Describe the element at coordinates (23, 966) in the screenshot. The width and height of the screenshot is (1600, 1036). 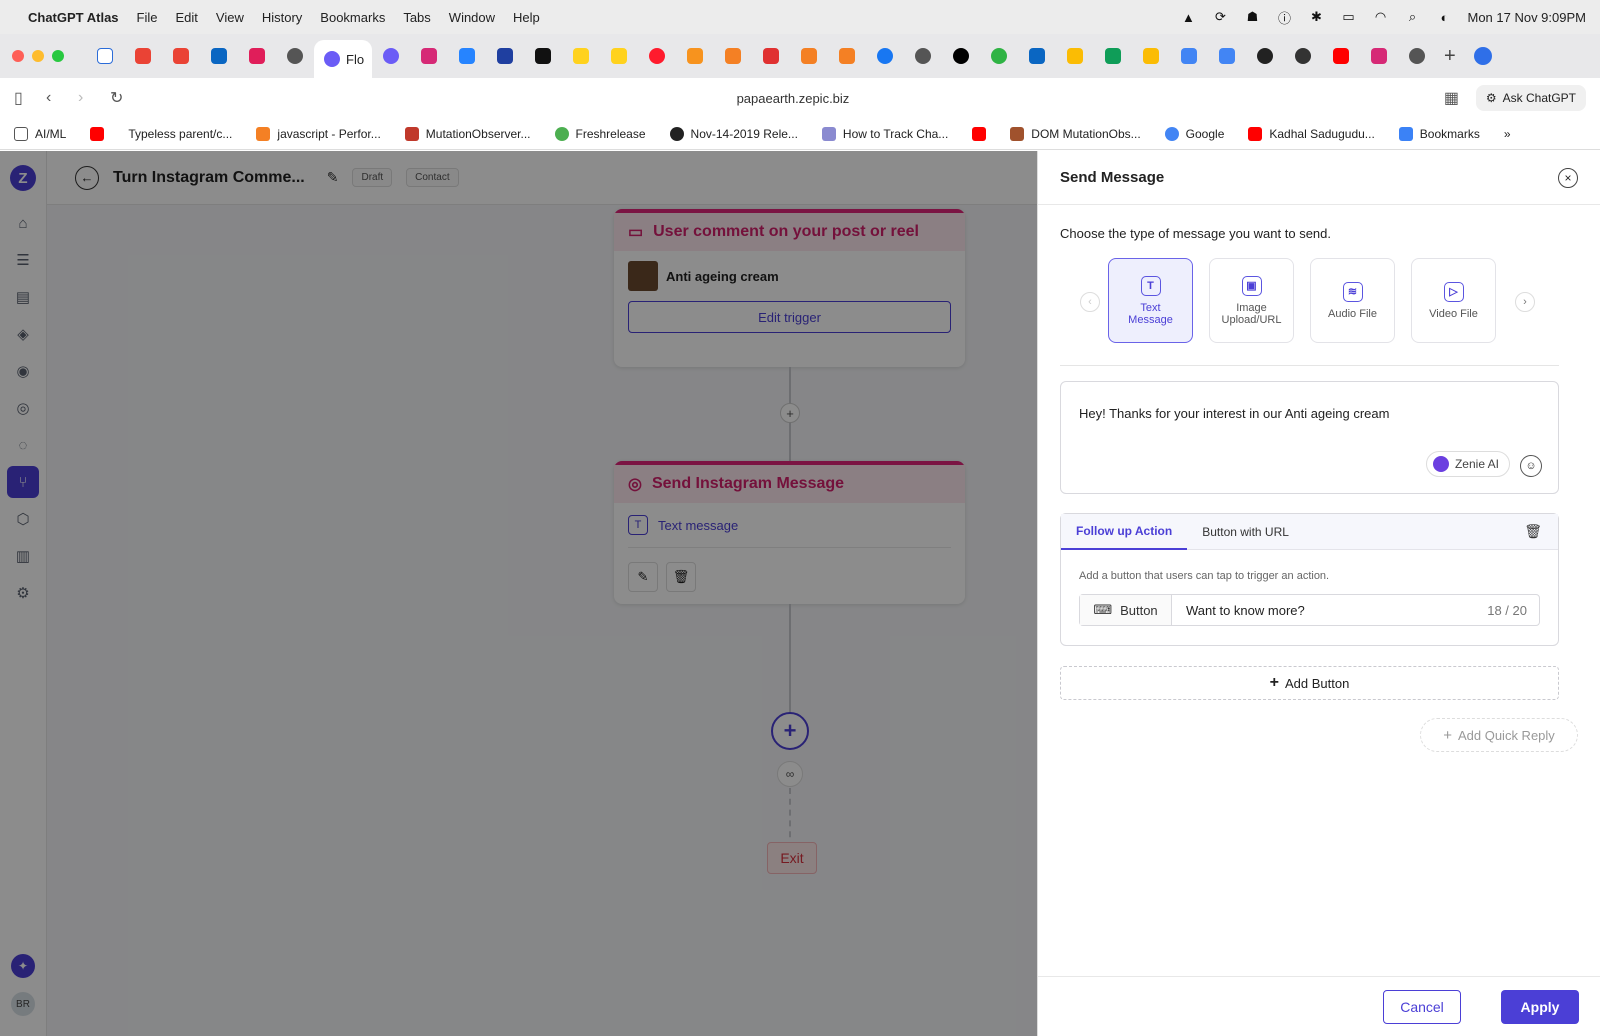
I see `sparkle-icon: ✦` at that location.